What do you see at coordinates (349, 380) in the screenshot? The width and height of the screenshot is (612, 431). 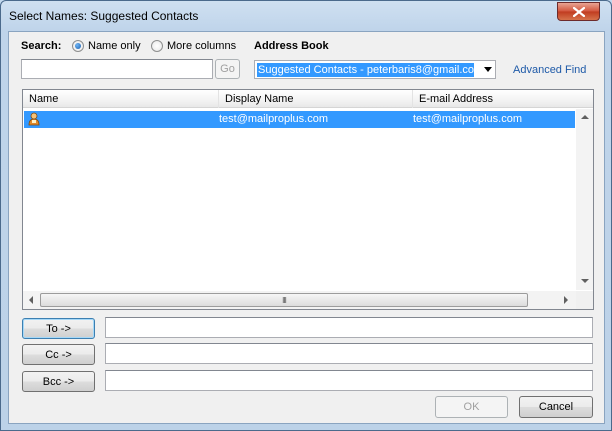 I see `bcc-field` at bounding box center [349, 380].